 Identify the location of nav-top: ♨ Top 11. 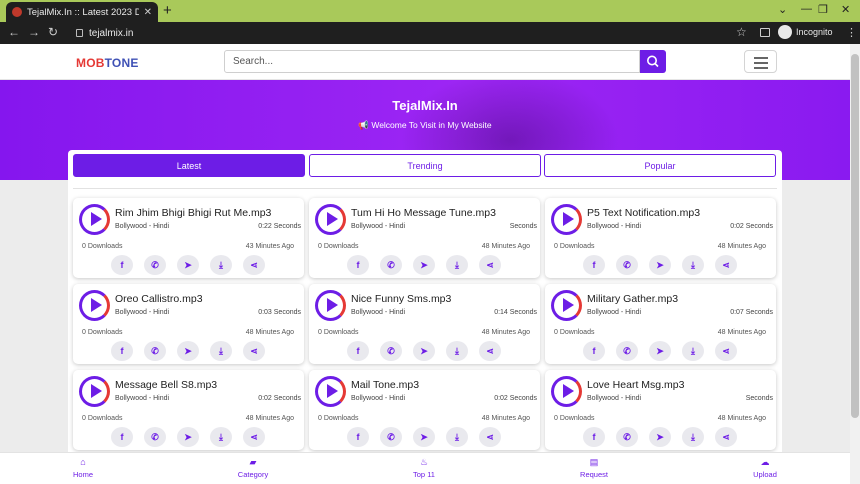
(424, 468).